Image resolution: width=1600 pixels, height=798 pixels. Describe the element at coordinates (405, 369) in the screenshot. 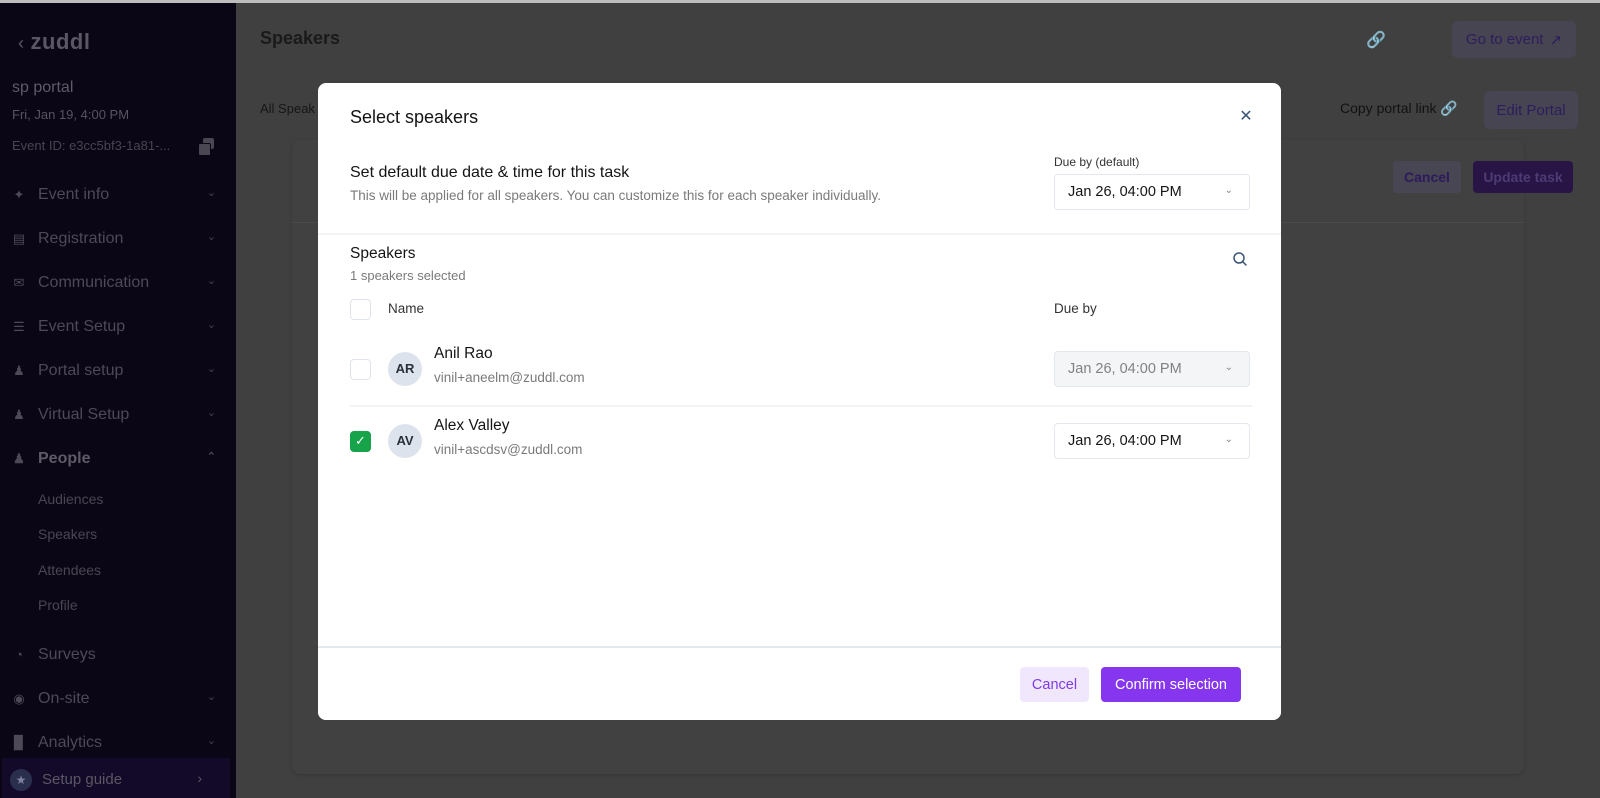

I see `avatar: AR` at that location.